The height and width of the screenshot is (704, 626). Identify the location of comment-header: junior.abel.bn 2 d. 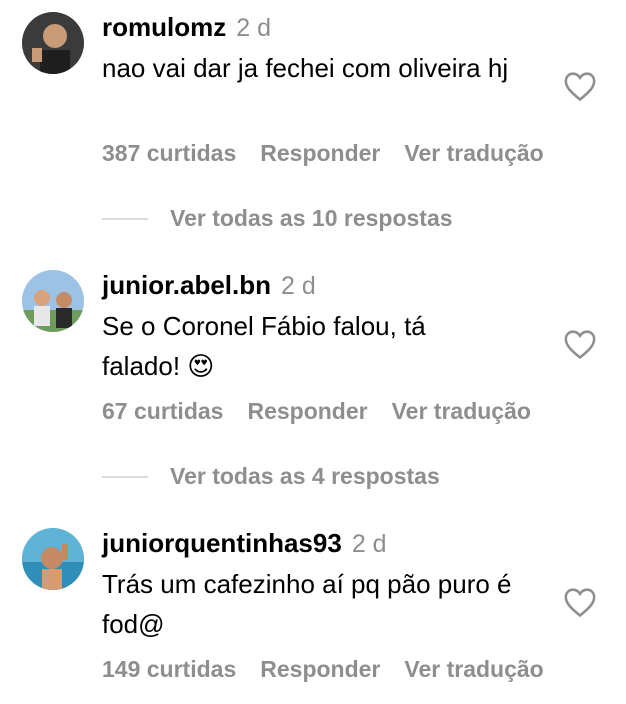
(209, 285).